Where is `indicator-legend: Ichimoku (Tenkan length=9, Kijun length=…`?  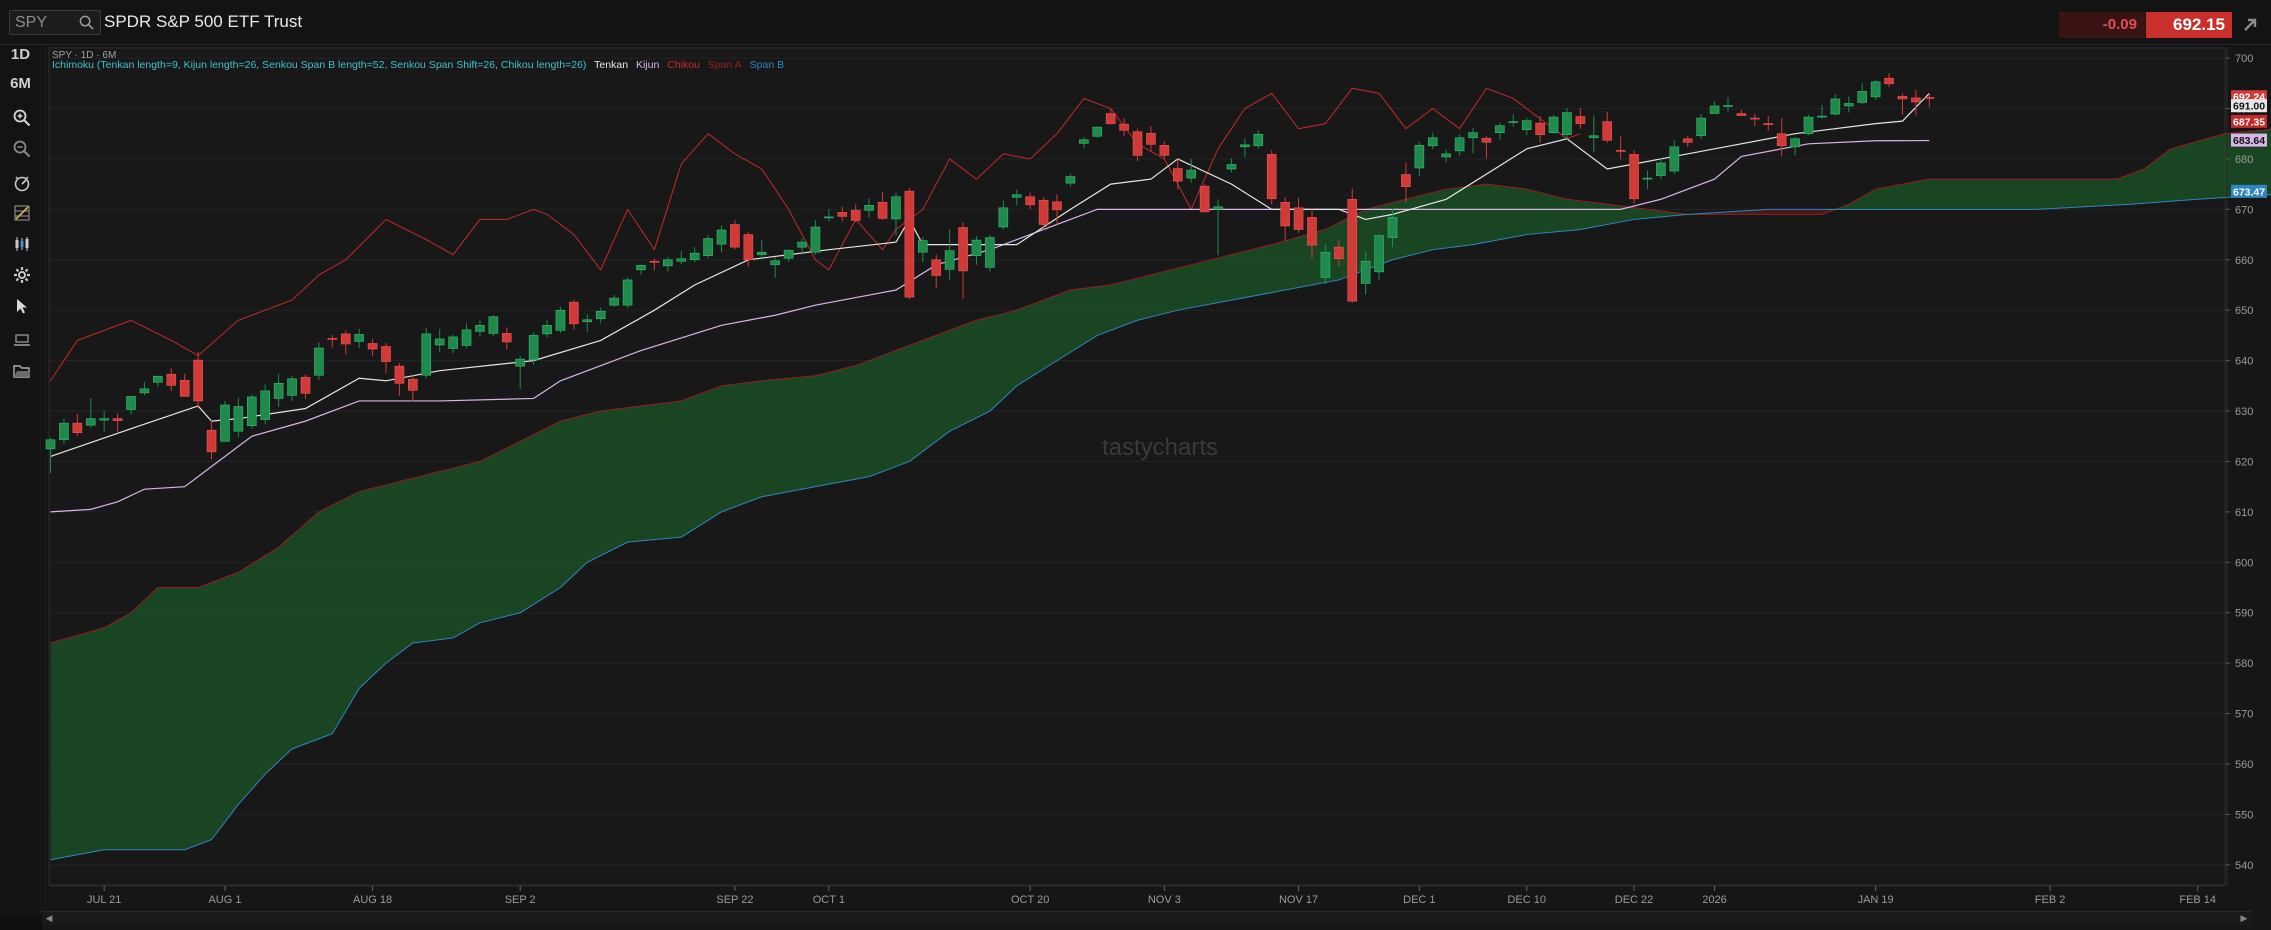 indicator-legend: Ichimoku (Tenkan length=9, Kijun length=… is located at coordinates (420, 65).